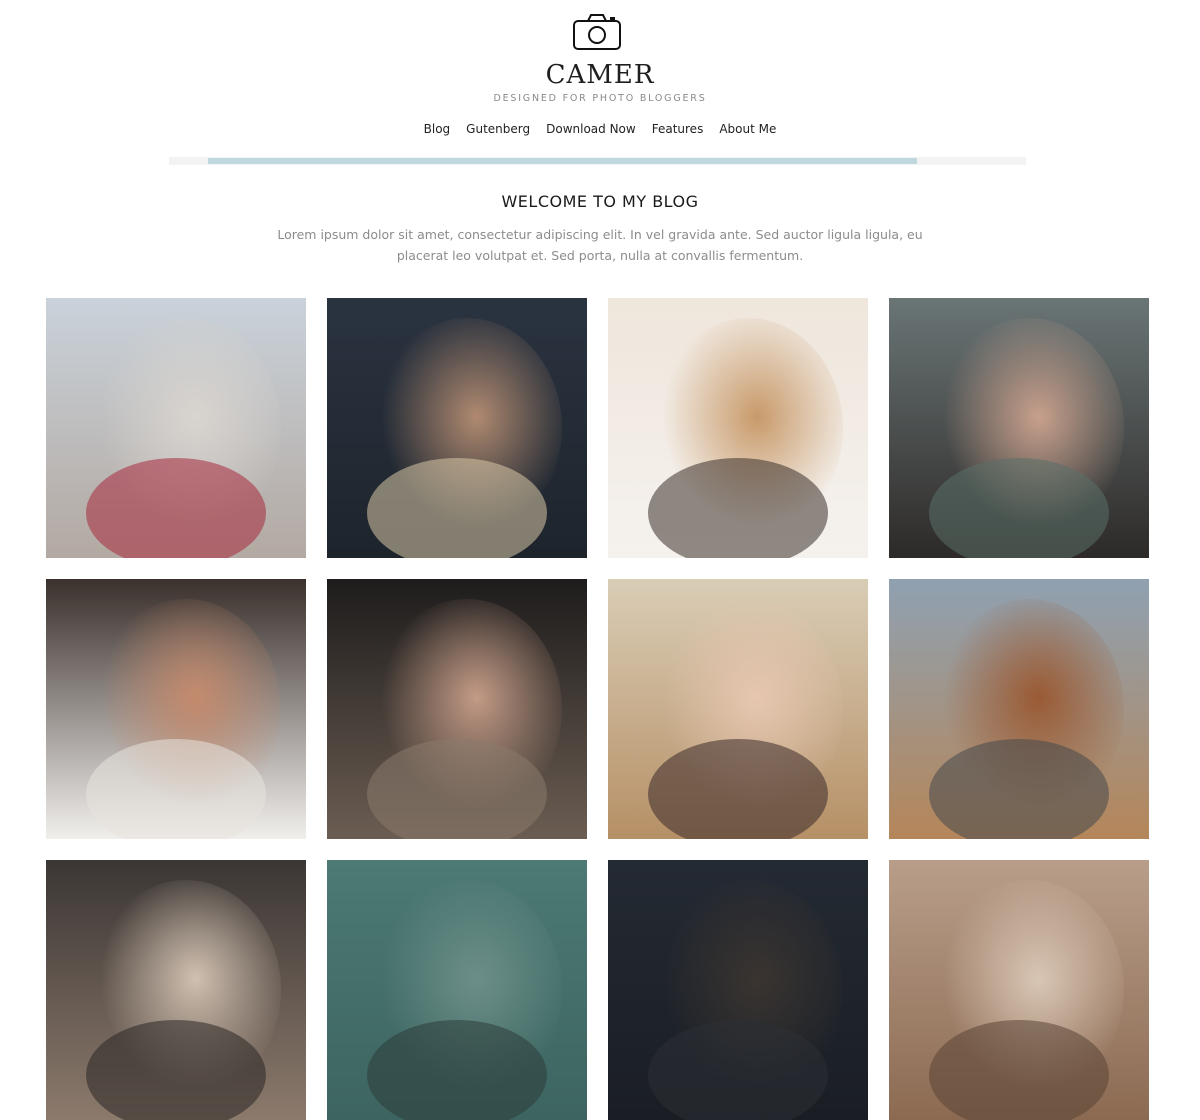 The height and width of the screenshot is (1120, 1200). I want to click on woman-in-desert-photo, so click(176, 428).